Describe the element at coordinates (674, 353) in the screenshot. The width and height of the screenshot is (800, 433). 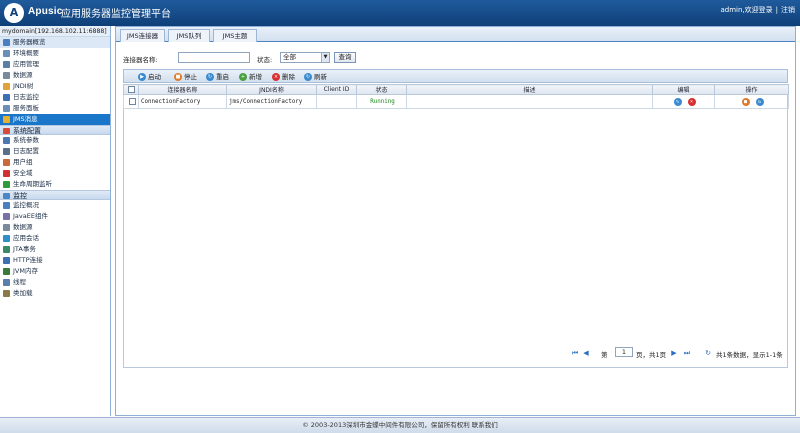
I see `next-page-icon: ▶` at that location.